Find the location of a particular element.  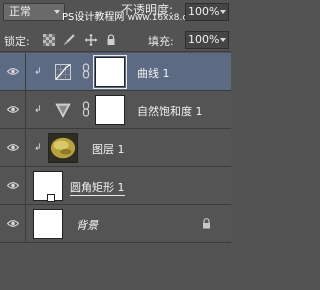

lock-transparent-icon is located at coordinates (49, 40).